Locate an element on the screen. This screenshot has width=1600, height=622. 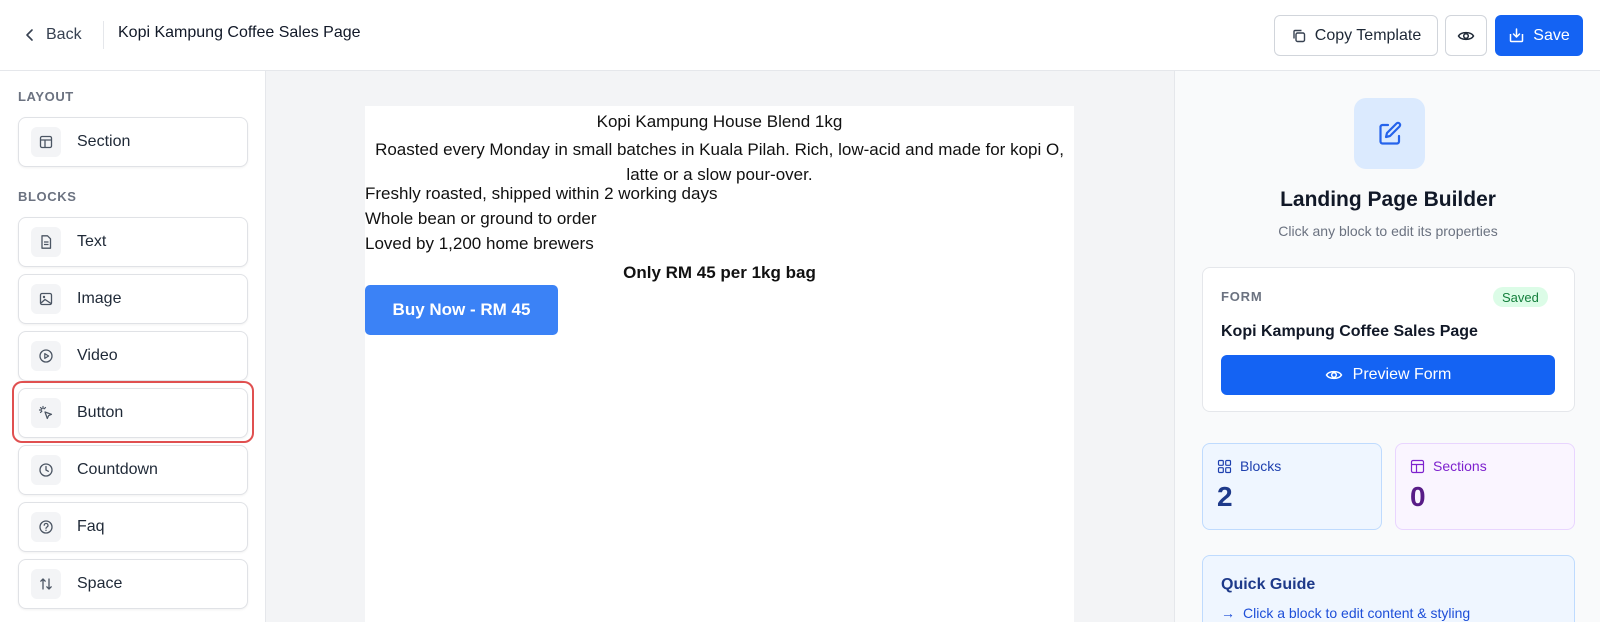
palette-item-label: Section is located at coordinates (104, 141).